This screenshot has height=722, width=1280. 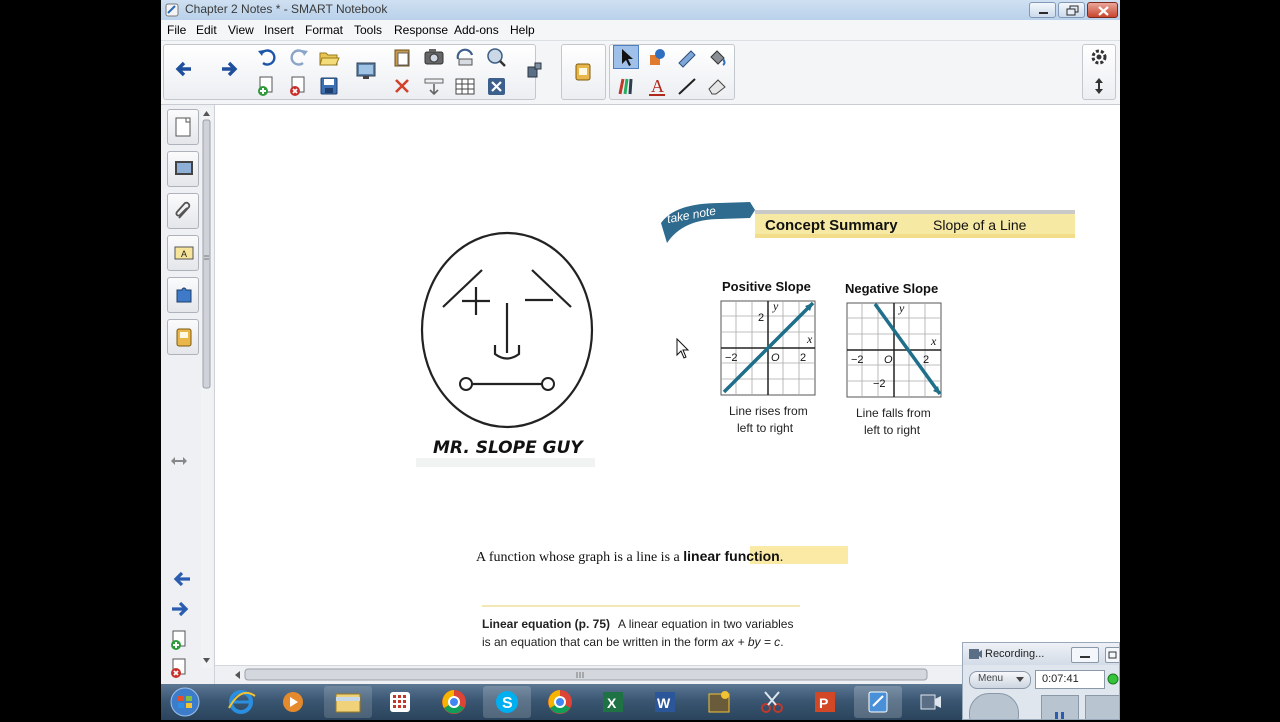 What do you see at coordinates (402, 86) in the screenshot?
I see `delete-button` at bounding box center [402, 86].